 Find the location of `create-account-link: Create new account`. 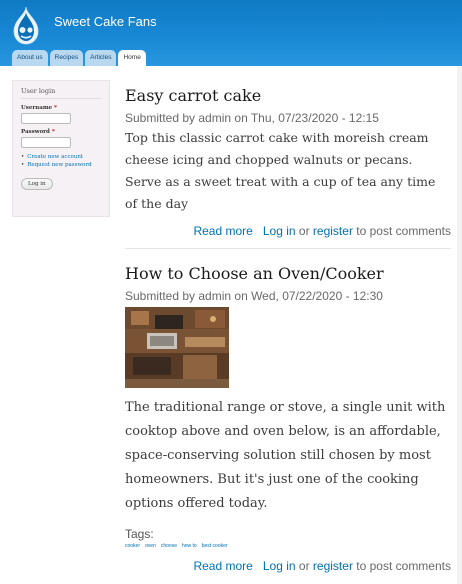

create-account-link: Create new account is located at coordinates (61, 157).